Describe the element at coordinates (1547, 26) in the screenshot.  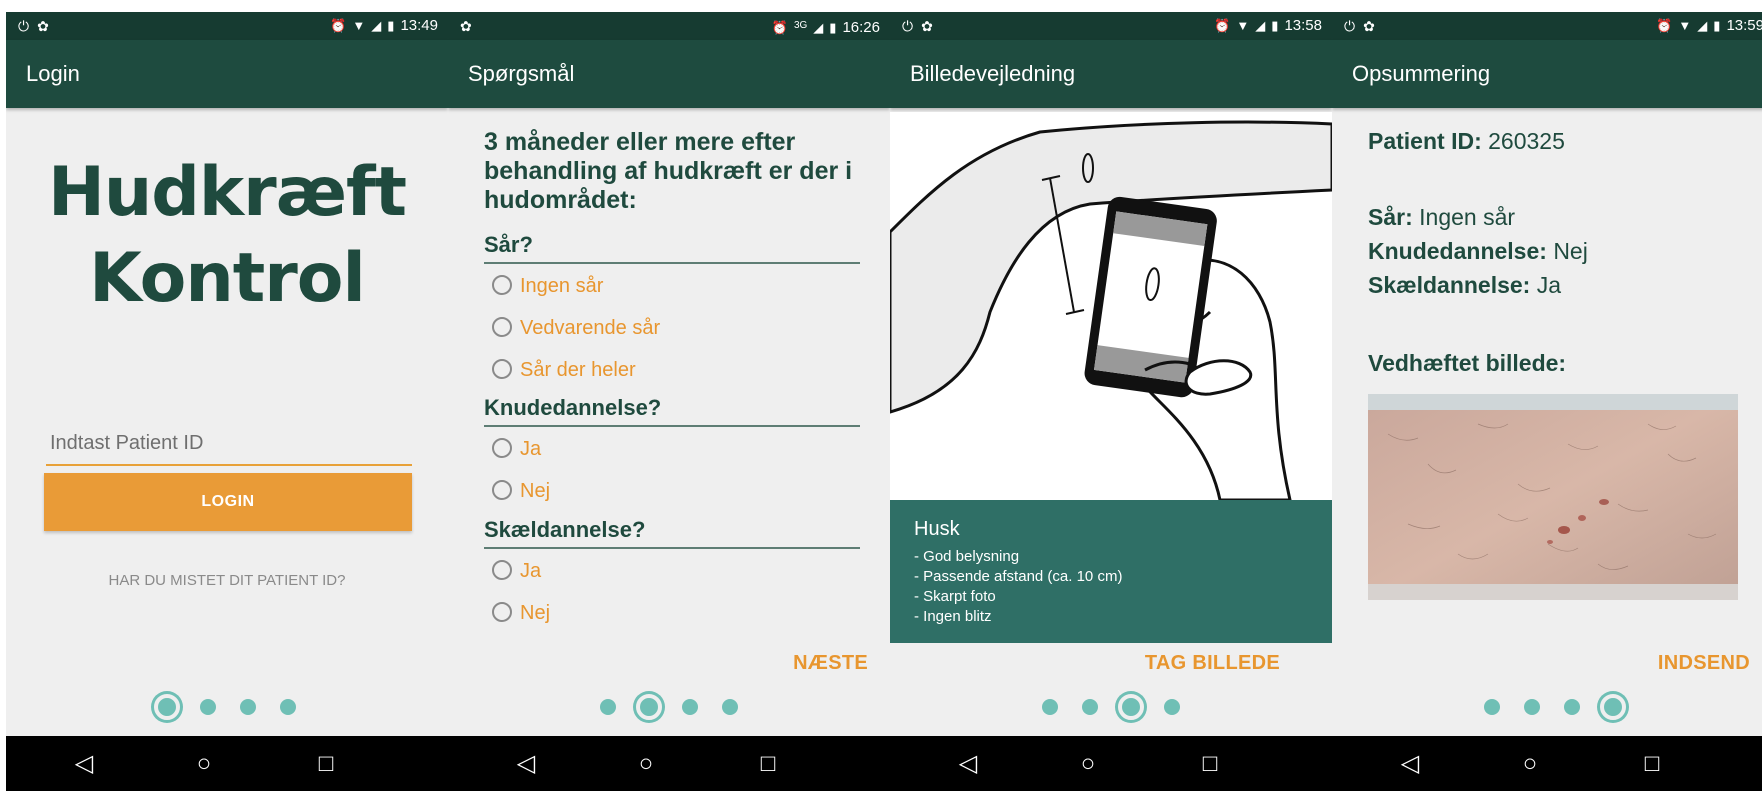
I see `status-bar: ⏻ ✿ ⏰ ▼ ◢ ▮ 13:59` at that location.